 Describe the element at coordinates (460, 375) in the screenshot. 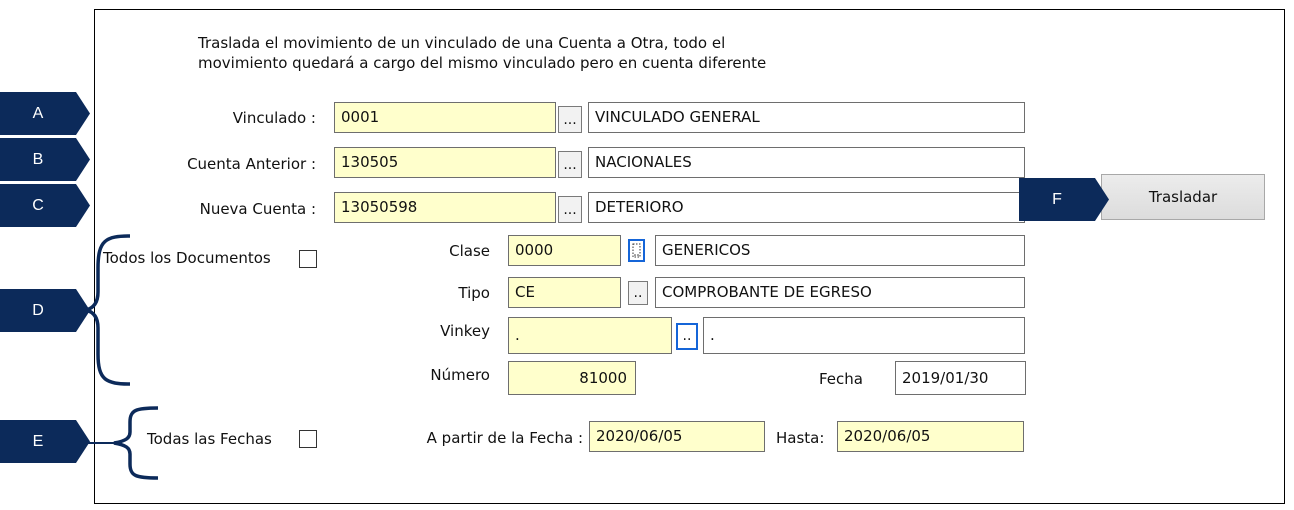

I see `numero-label: Número` at that location.